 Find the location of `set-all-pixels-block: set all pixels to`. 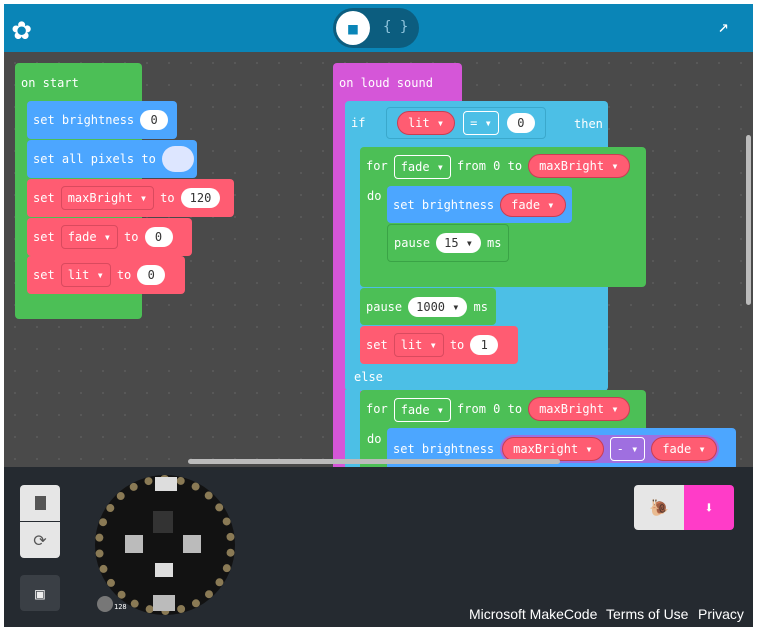

set-all-pixels-block: set all pixels to is located at coordinates (112, 159).